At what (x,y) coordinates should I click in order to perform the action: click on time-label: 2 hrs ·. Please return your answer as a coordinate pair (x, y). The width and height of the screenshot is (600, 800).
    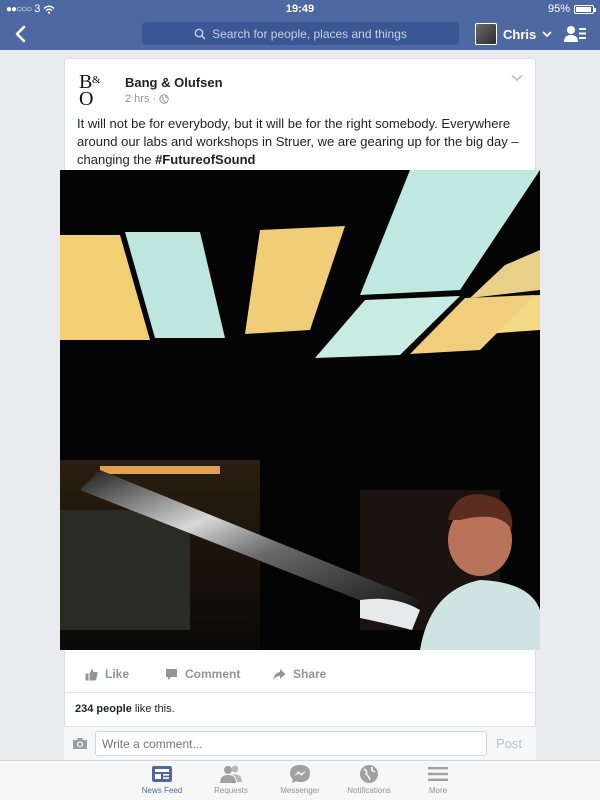
    Looking at the image, I should click on (141, 99).